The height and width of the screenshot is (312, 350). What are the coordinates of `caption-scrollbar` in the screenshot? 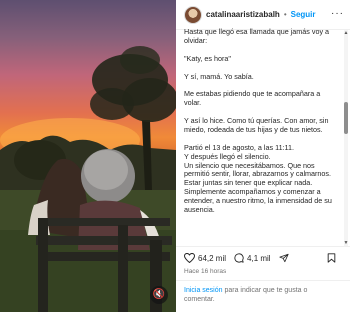 It's located at (346, 138).